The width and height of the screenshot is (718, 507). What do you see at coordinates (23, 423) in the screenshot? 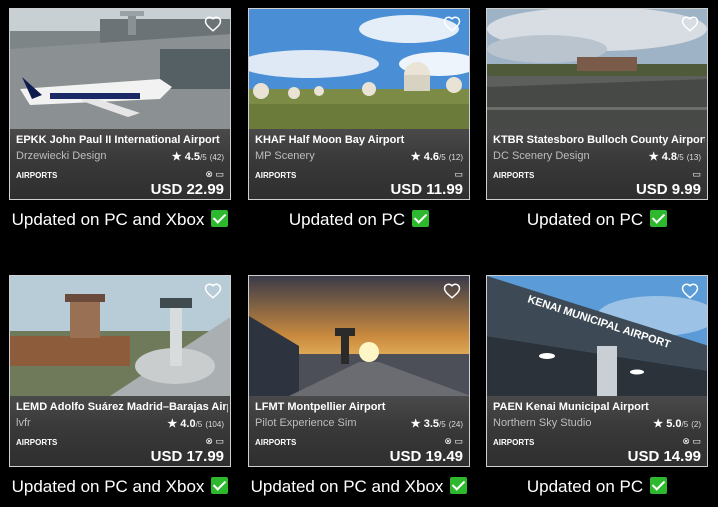
I see `card-developer: lvfr` at bounding box center [23, 423].